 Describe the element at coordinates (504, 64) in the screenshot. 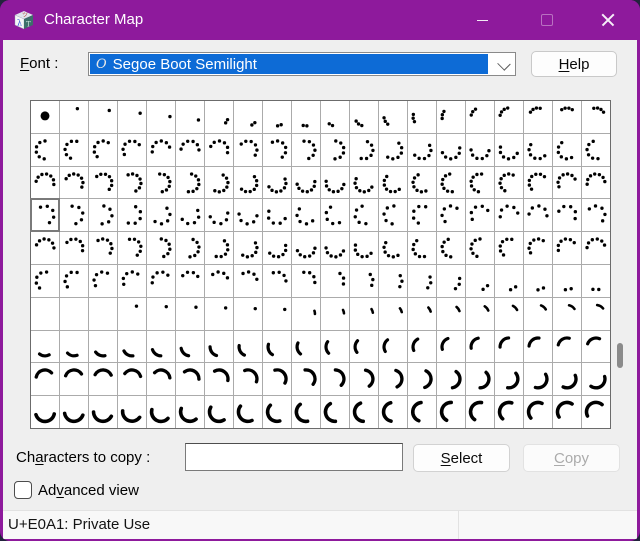

I see `chevron-down-icon` at that location.